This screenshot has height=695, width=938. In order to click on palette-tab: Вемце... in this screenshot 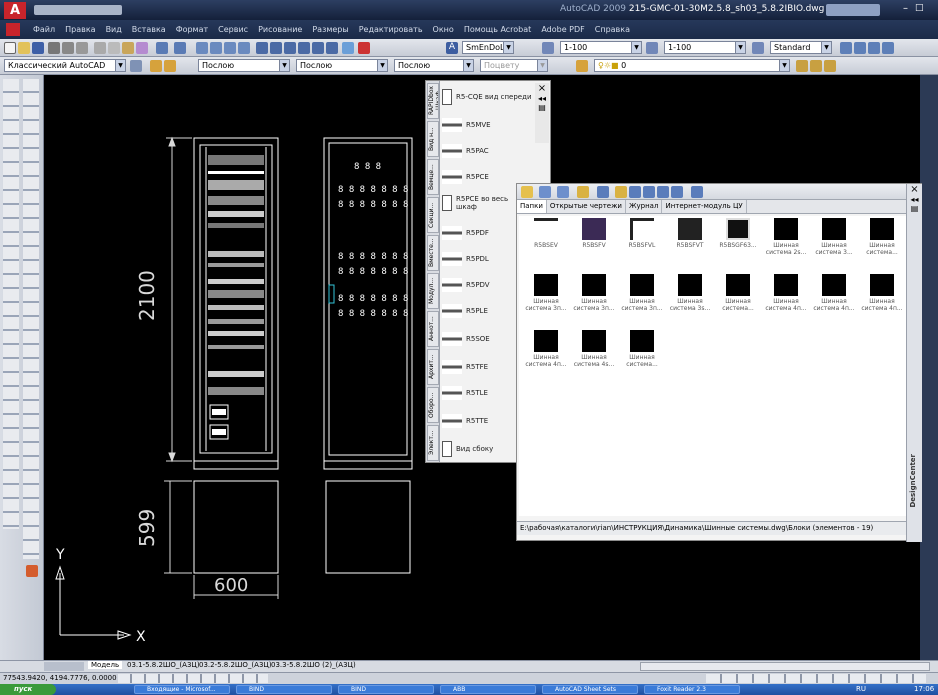, I will do `click(433, 177)`.